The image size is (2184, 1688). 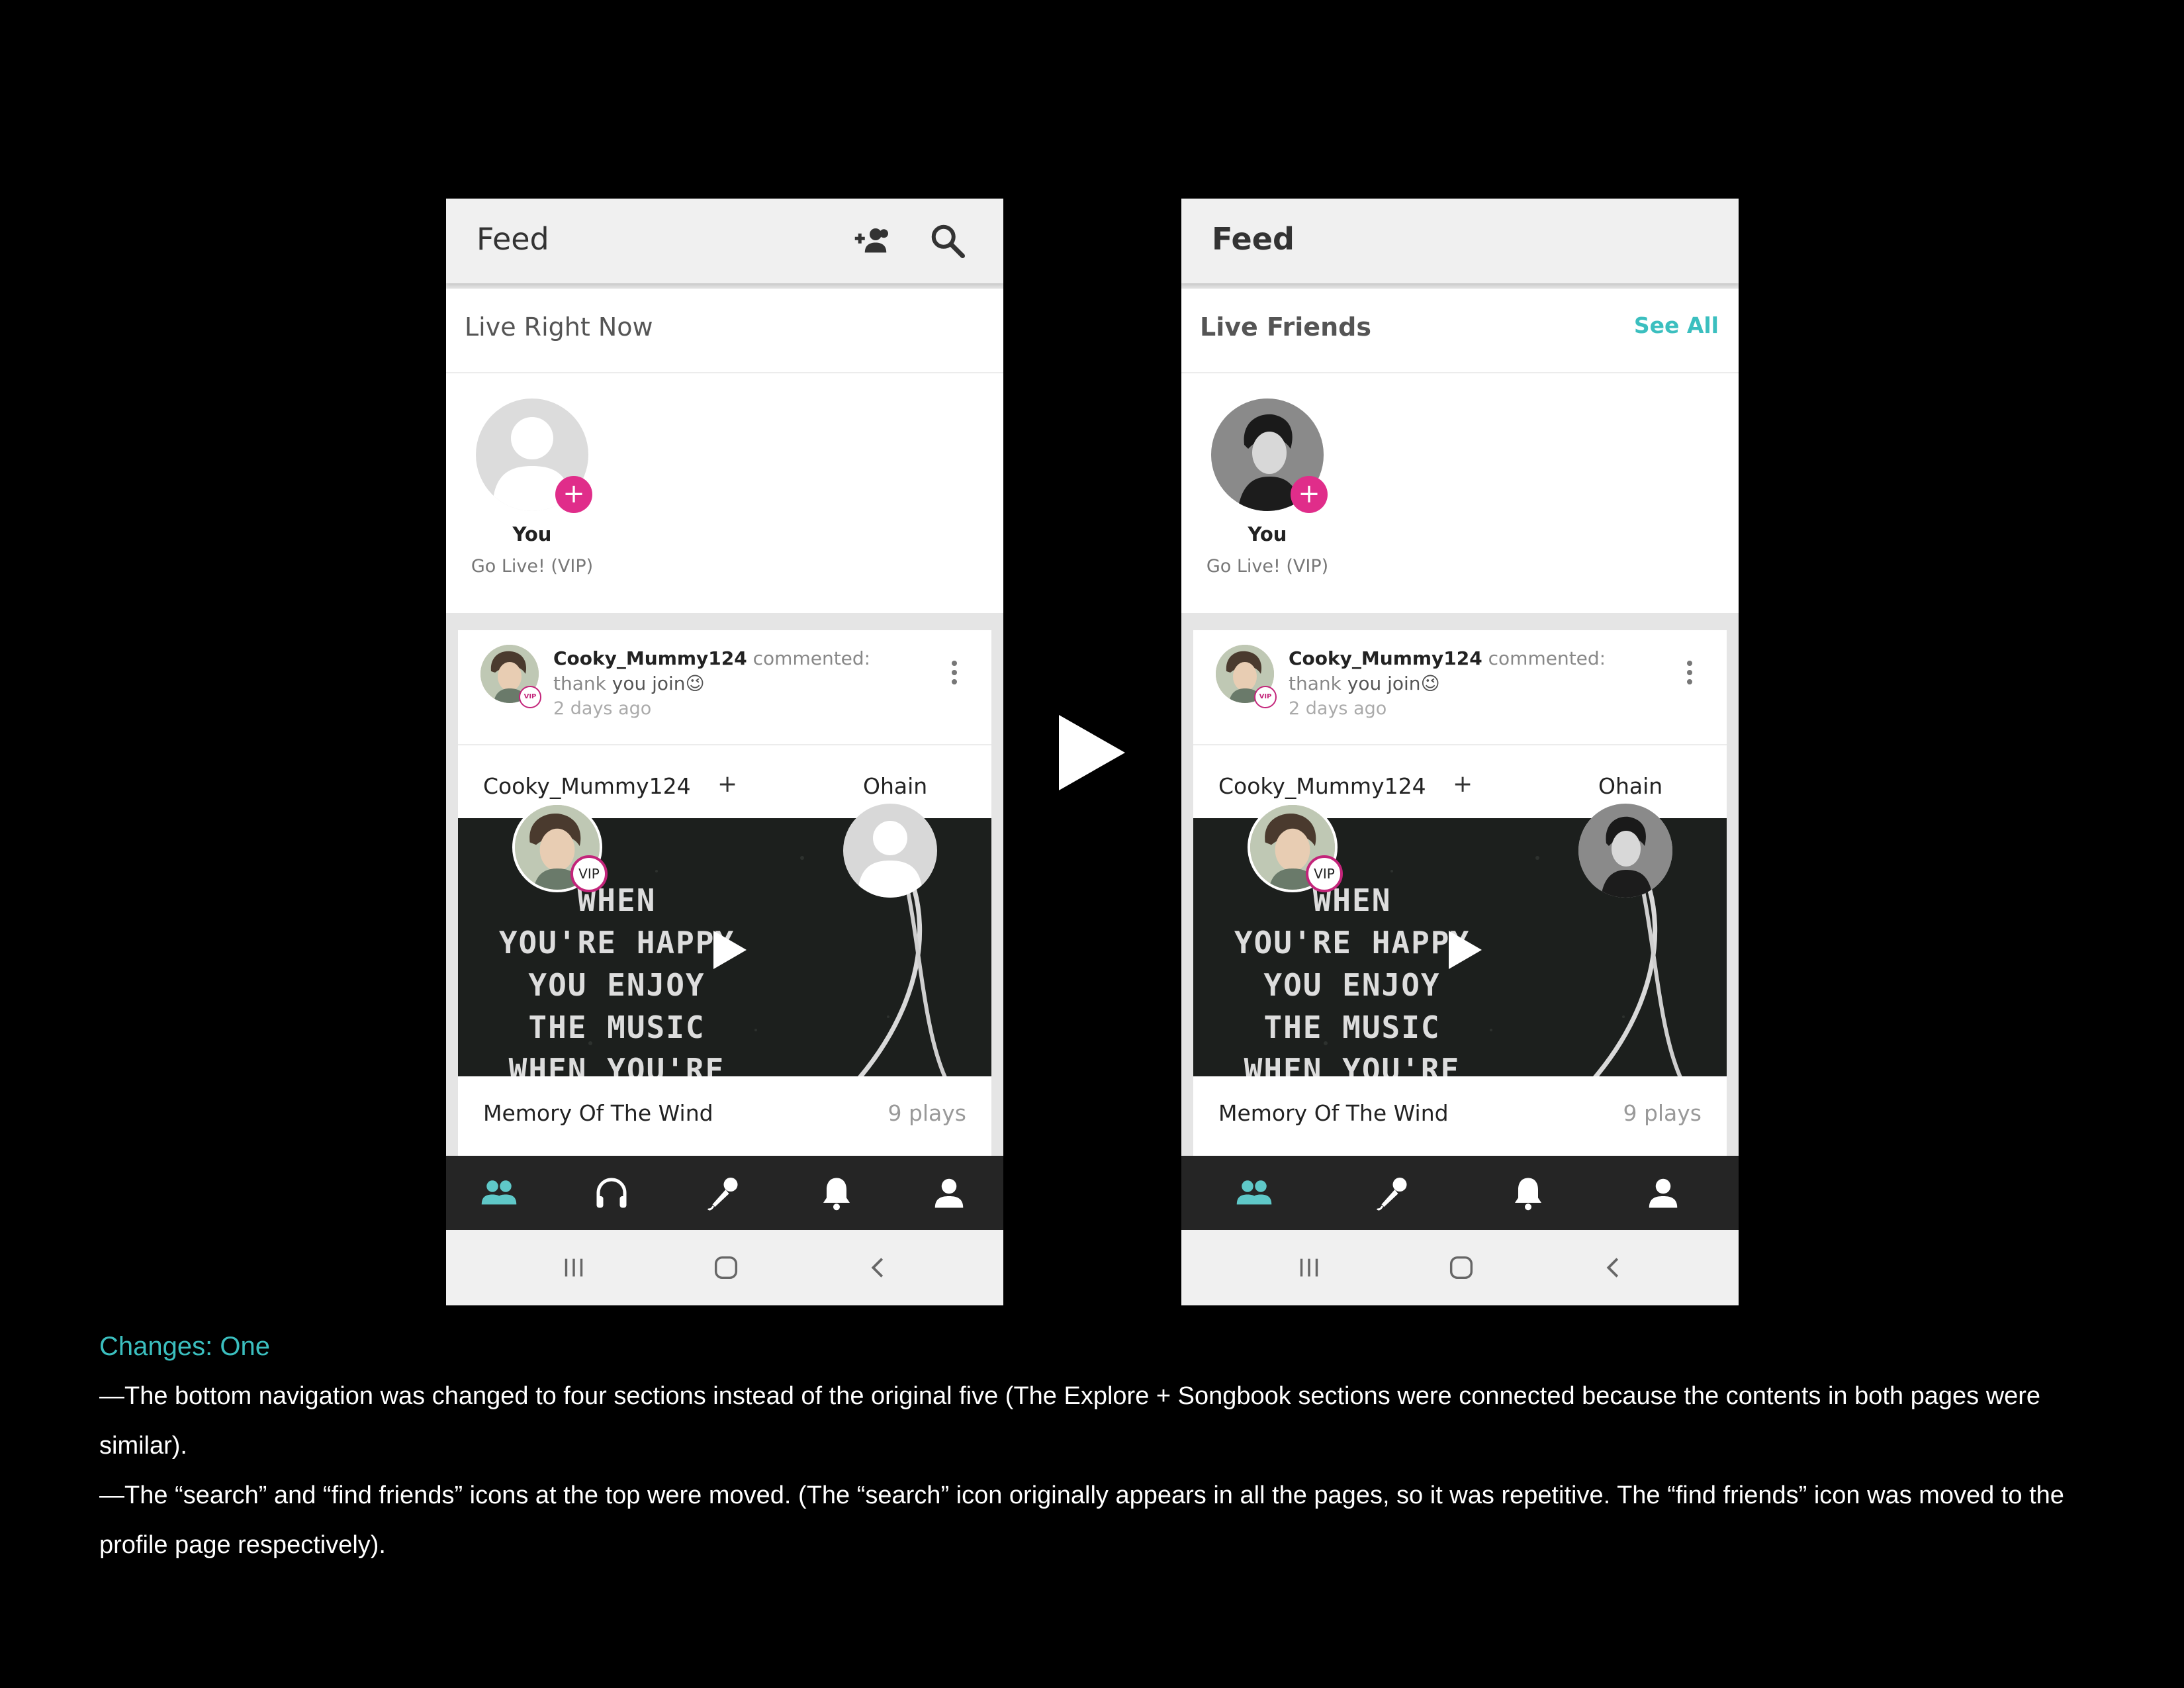 What do you see at coordinates (559, 327) in the screenshot?
I see `live-title: Live Right Now` at bounding box center [559, 327].